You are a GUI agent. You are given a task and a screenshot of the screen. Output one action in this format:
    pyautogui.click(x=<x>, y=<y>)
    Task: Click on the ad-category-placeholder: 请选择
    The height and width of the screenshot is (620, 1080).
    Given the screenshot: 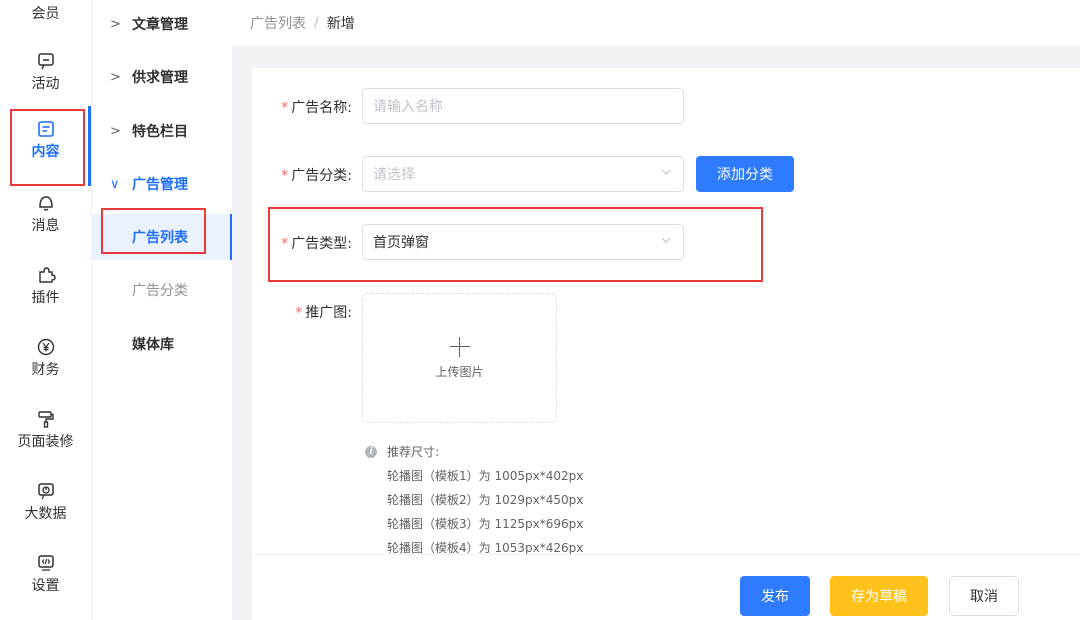 What is the action you would take?
    pyautogui.click(x=394, y=175)
    